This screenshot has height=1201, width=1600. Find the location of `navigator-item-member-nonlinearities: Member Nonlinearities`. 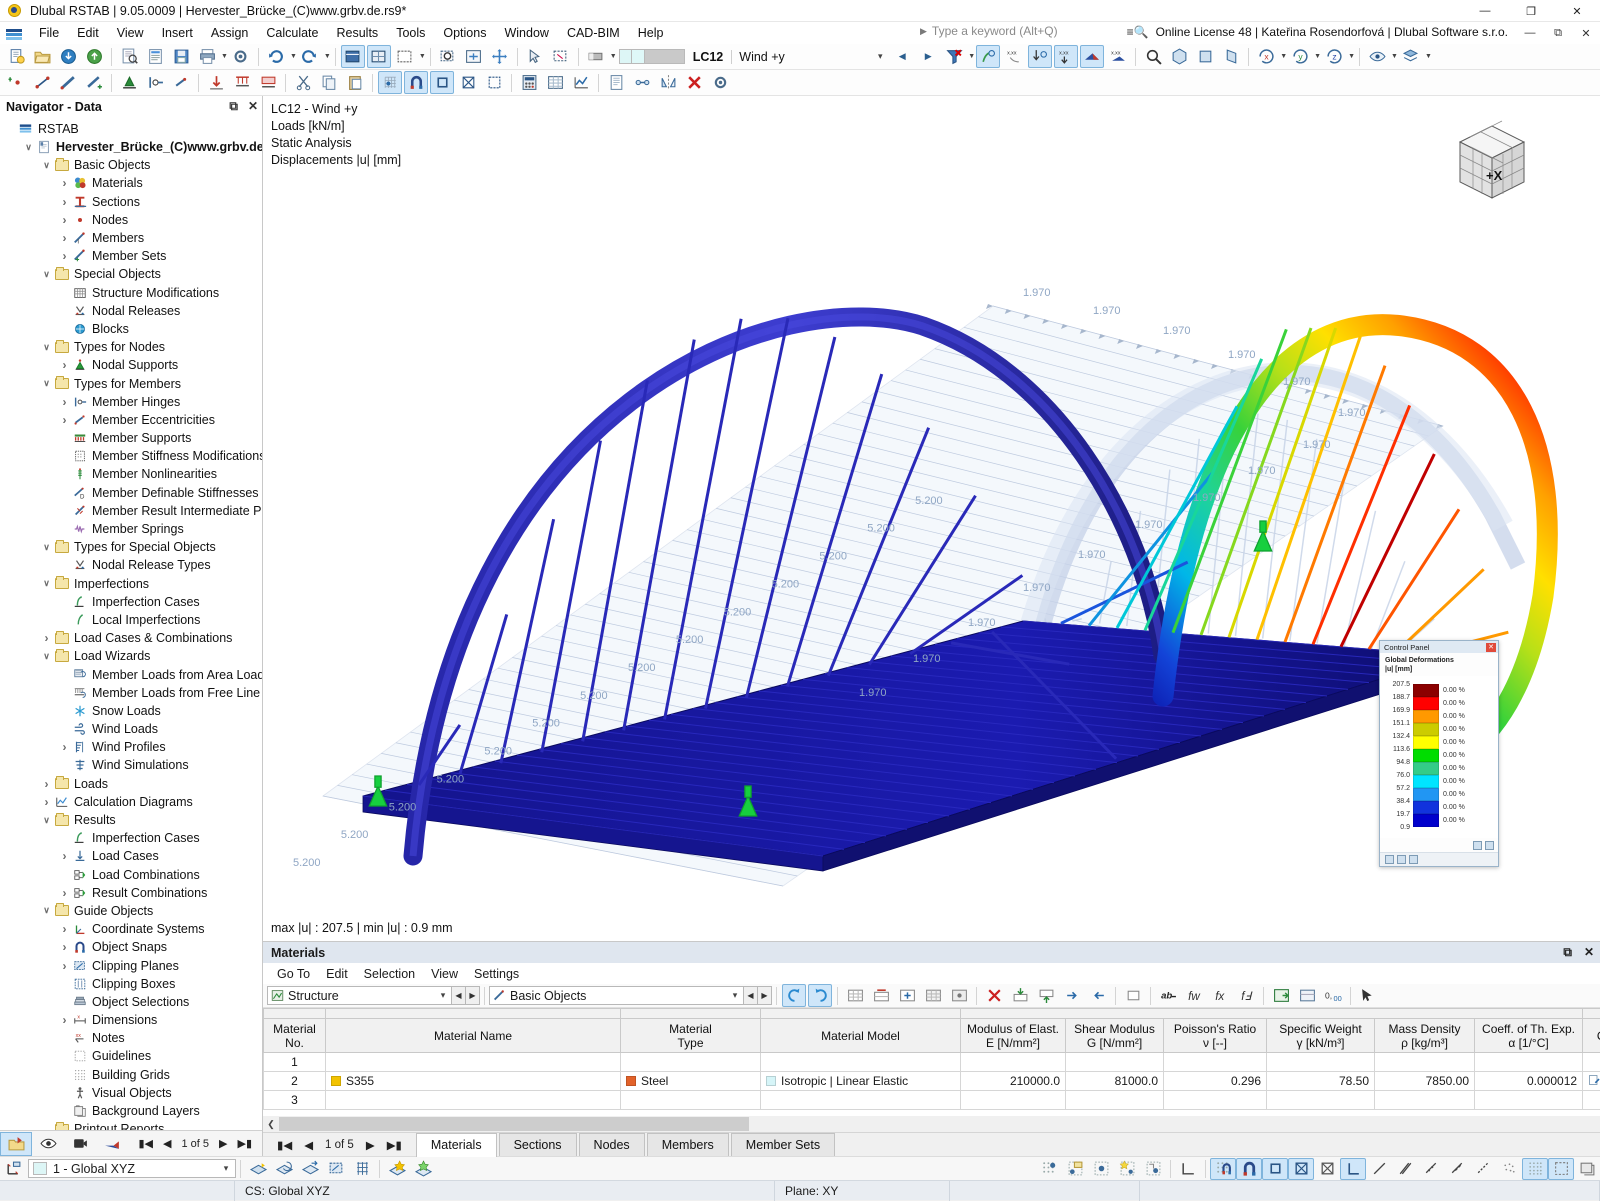

navigator-item-member-nonlinearities: Member Nonlinearities is located at coordinates (131, 474).